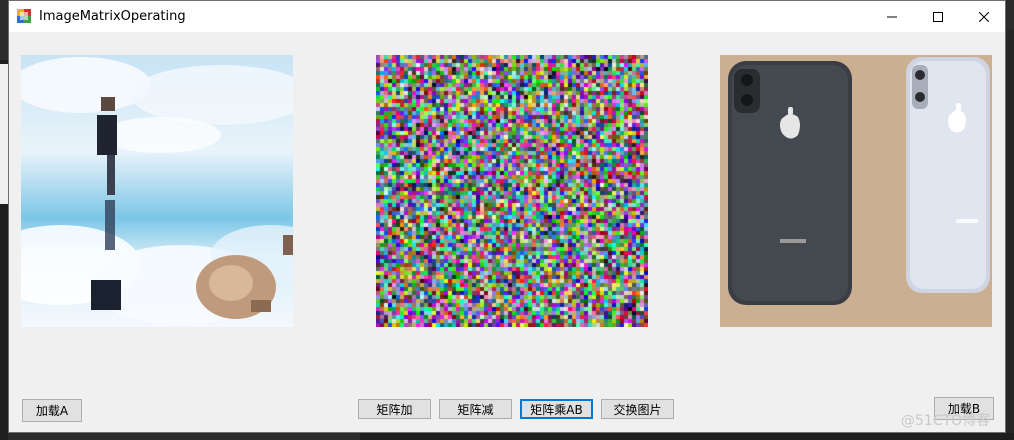 The height and width of the screenshot is (440, 1014). I want to click on close-icon, so click(984, 16).